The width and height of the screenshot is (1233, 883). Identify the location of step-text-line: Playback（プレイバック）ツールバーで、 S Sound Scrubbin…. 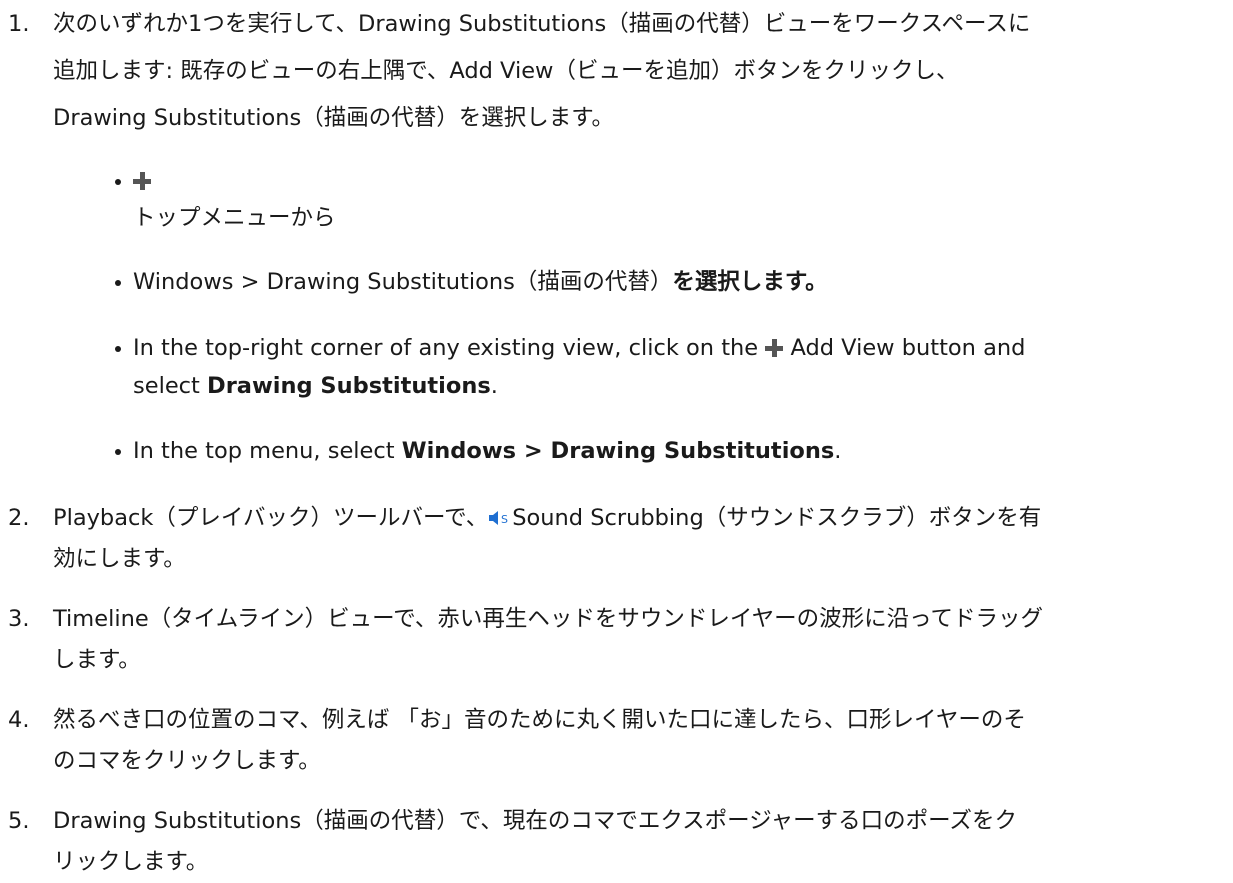
(547, 518).